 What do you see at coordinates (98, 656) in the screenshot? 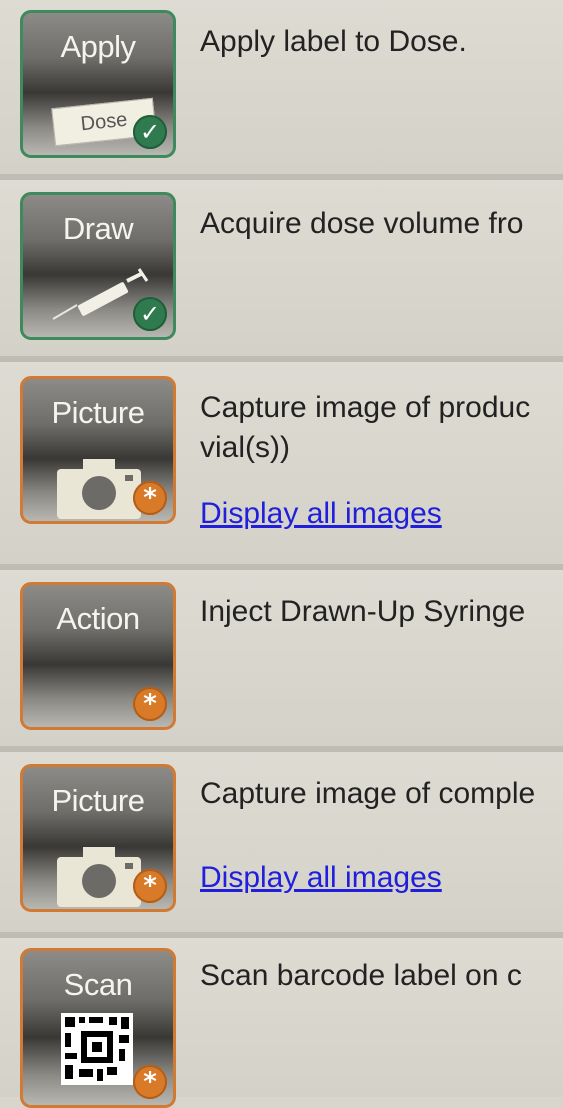
I see `action-button: Action *` at bounding box center [98, 656].